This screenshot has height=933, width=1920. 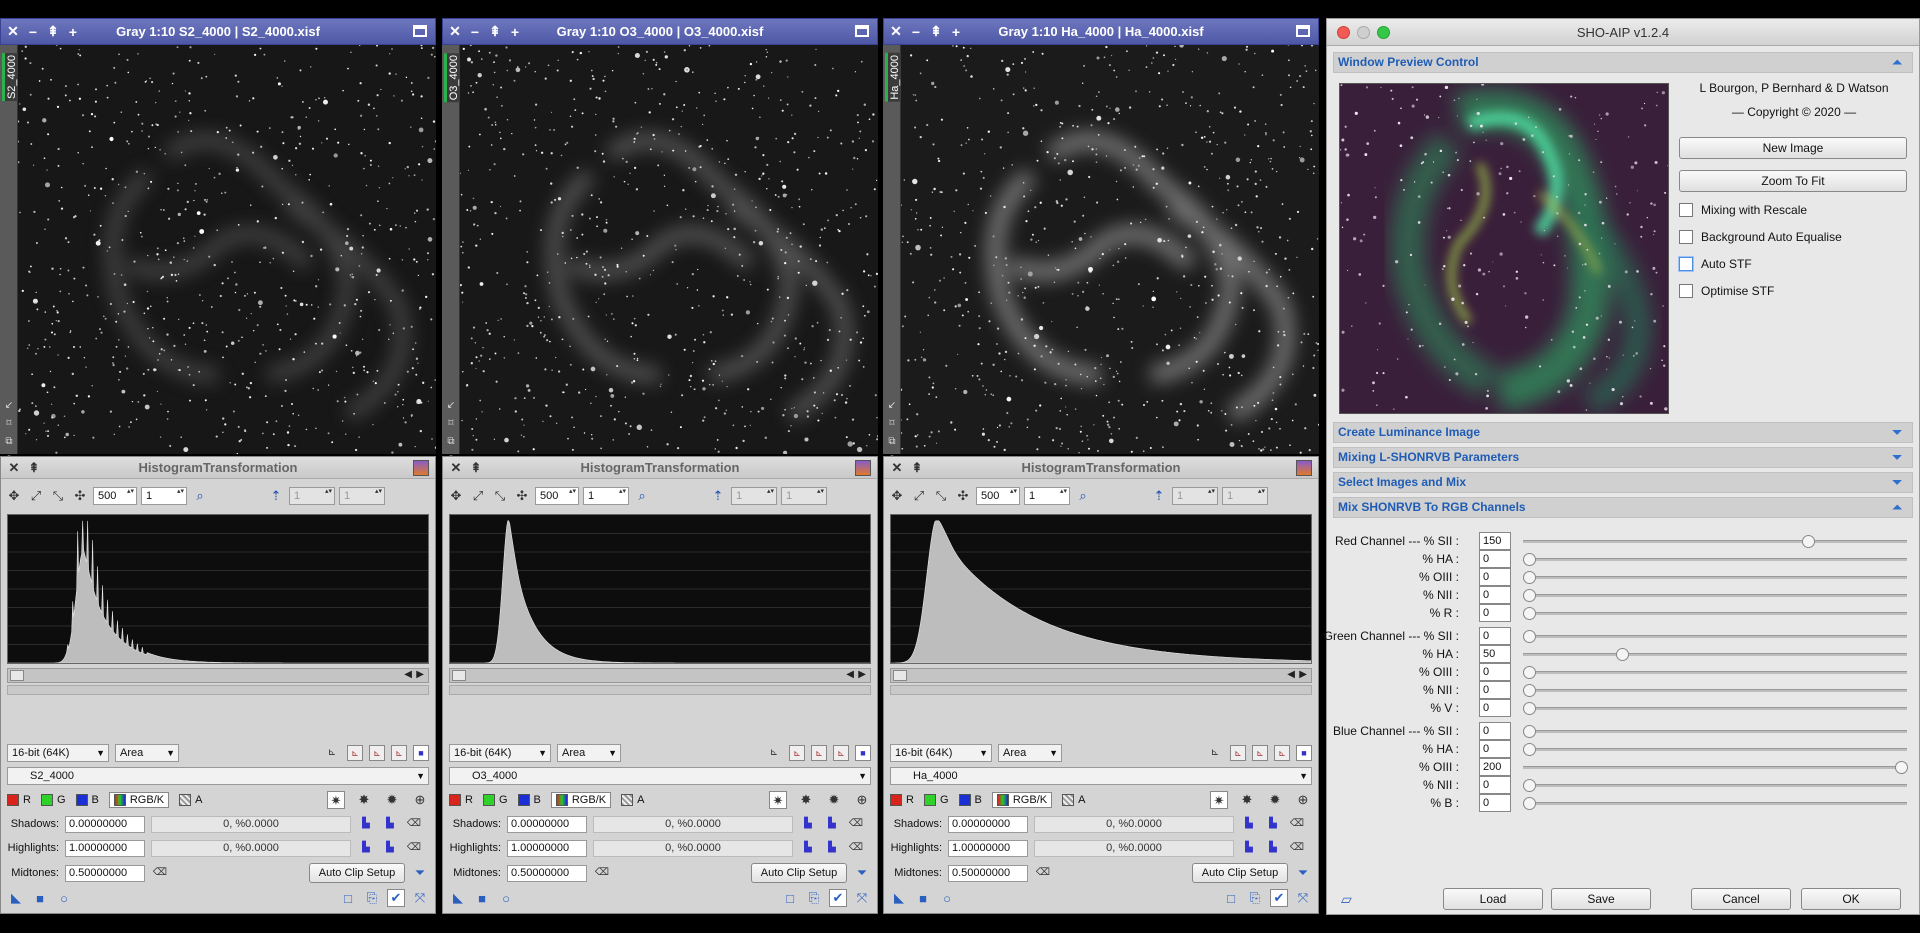 What do you see at coordinates (988, 848) in the screenshot?
I see `highlights-input: 1.00000000` at bounding box center [988, 848].